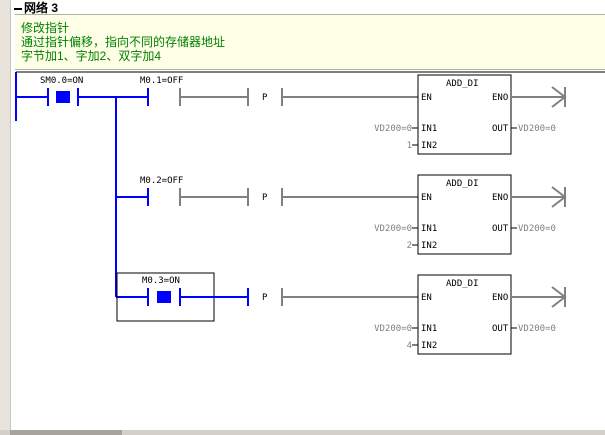 The image size is (605, 435). Describe the element at coordinates (537, 329) in the screenshot. I see `block3-out-value: VD200=0` at that location.